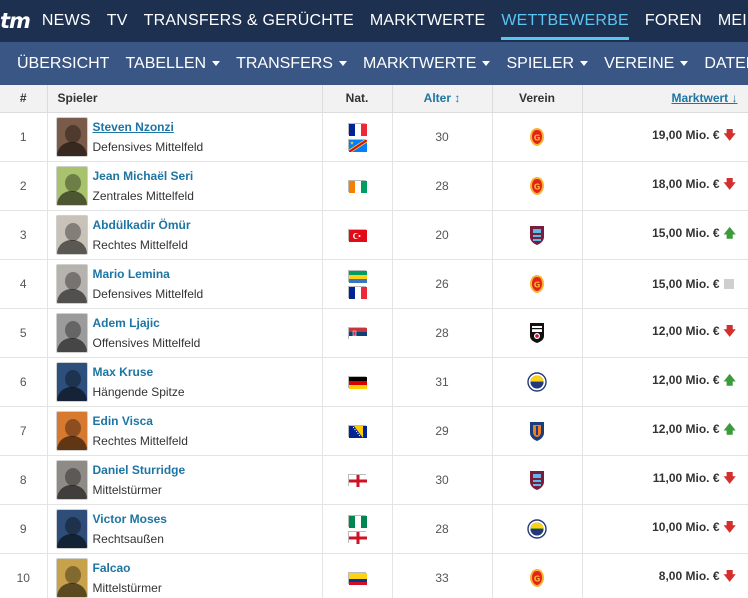 The width and height of the screenshot is (748, 598). I want to click on flag-dr-congo-icon, so click(357, 145).